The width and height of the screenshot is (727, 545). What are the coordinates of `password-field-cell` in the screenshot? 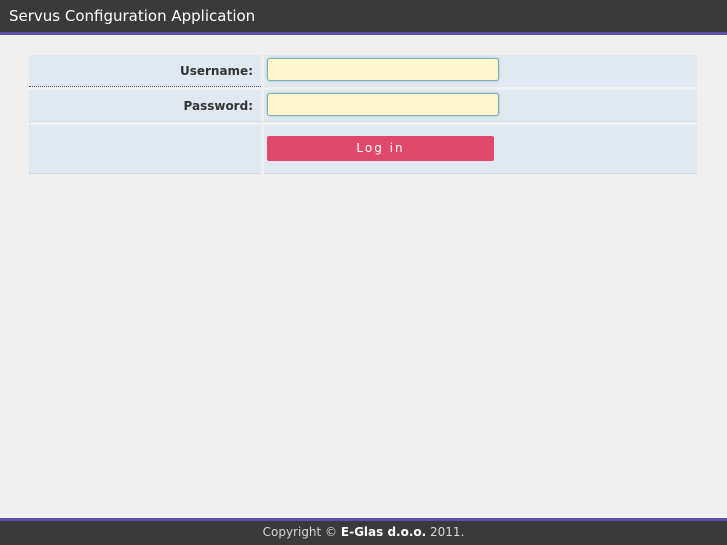 It's located at (480, 106).